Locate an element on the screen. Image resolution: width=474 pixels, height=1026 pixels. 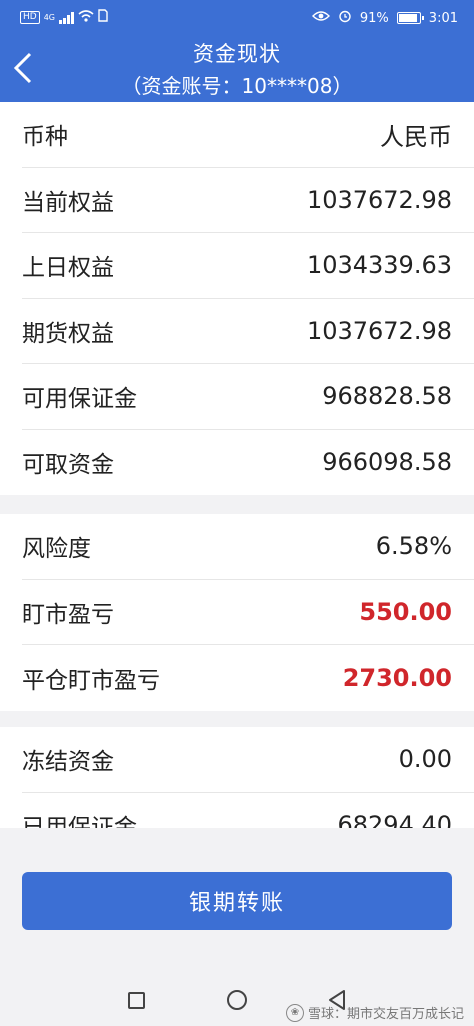
funds-group-3: 冻结资金 0.00 已用保证金 68294.40 is located at coordinates (237, 777).